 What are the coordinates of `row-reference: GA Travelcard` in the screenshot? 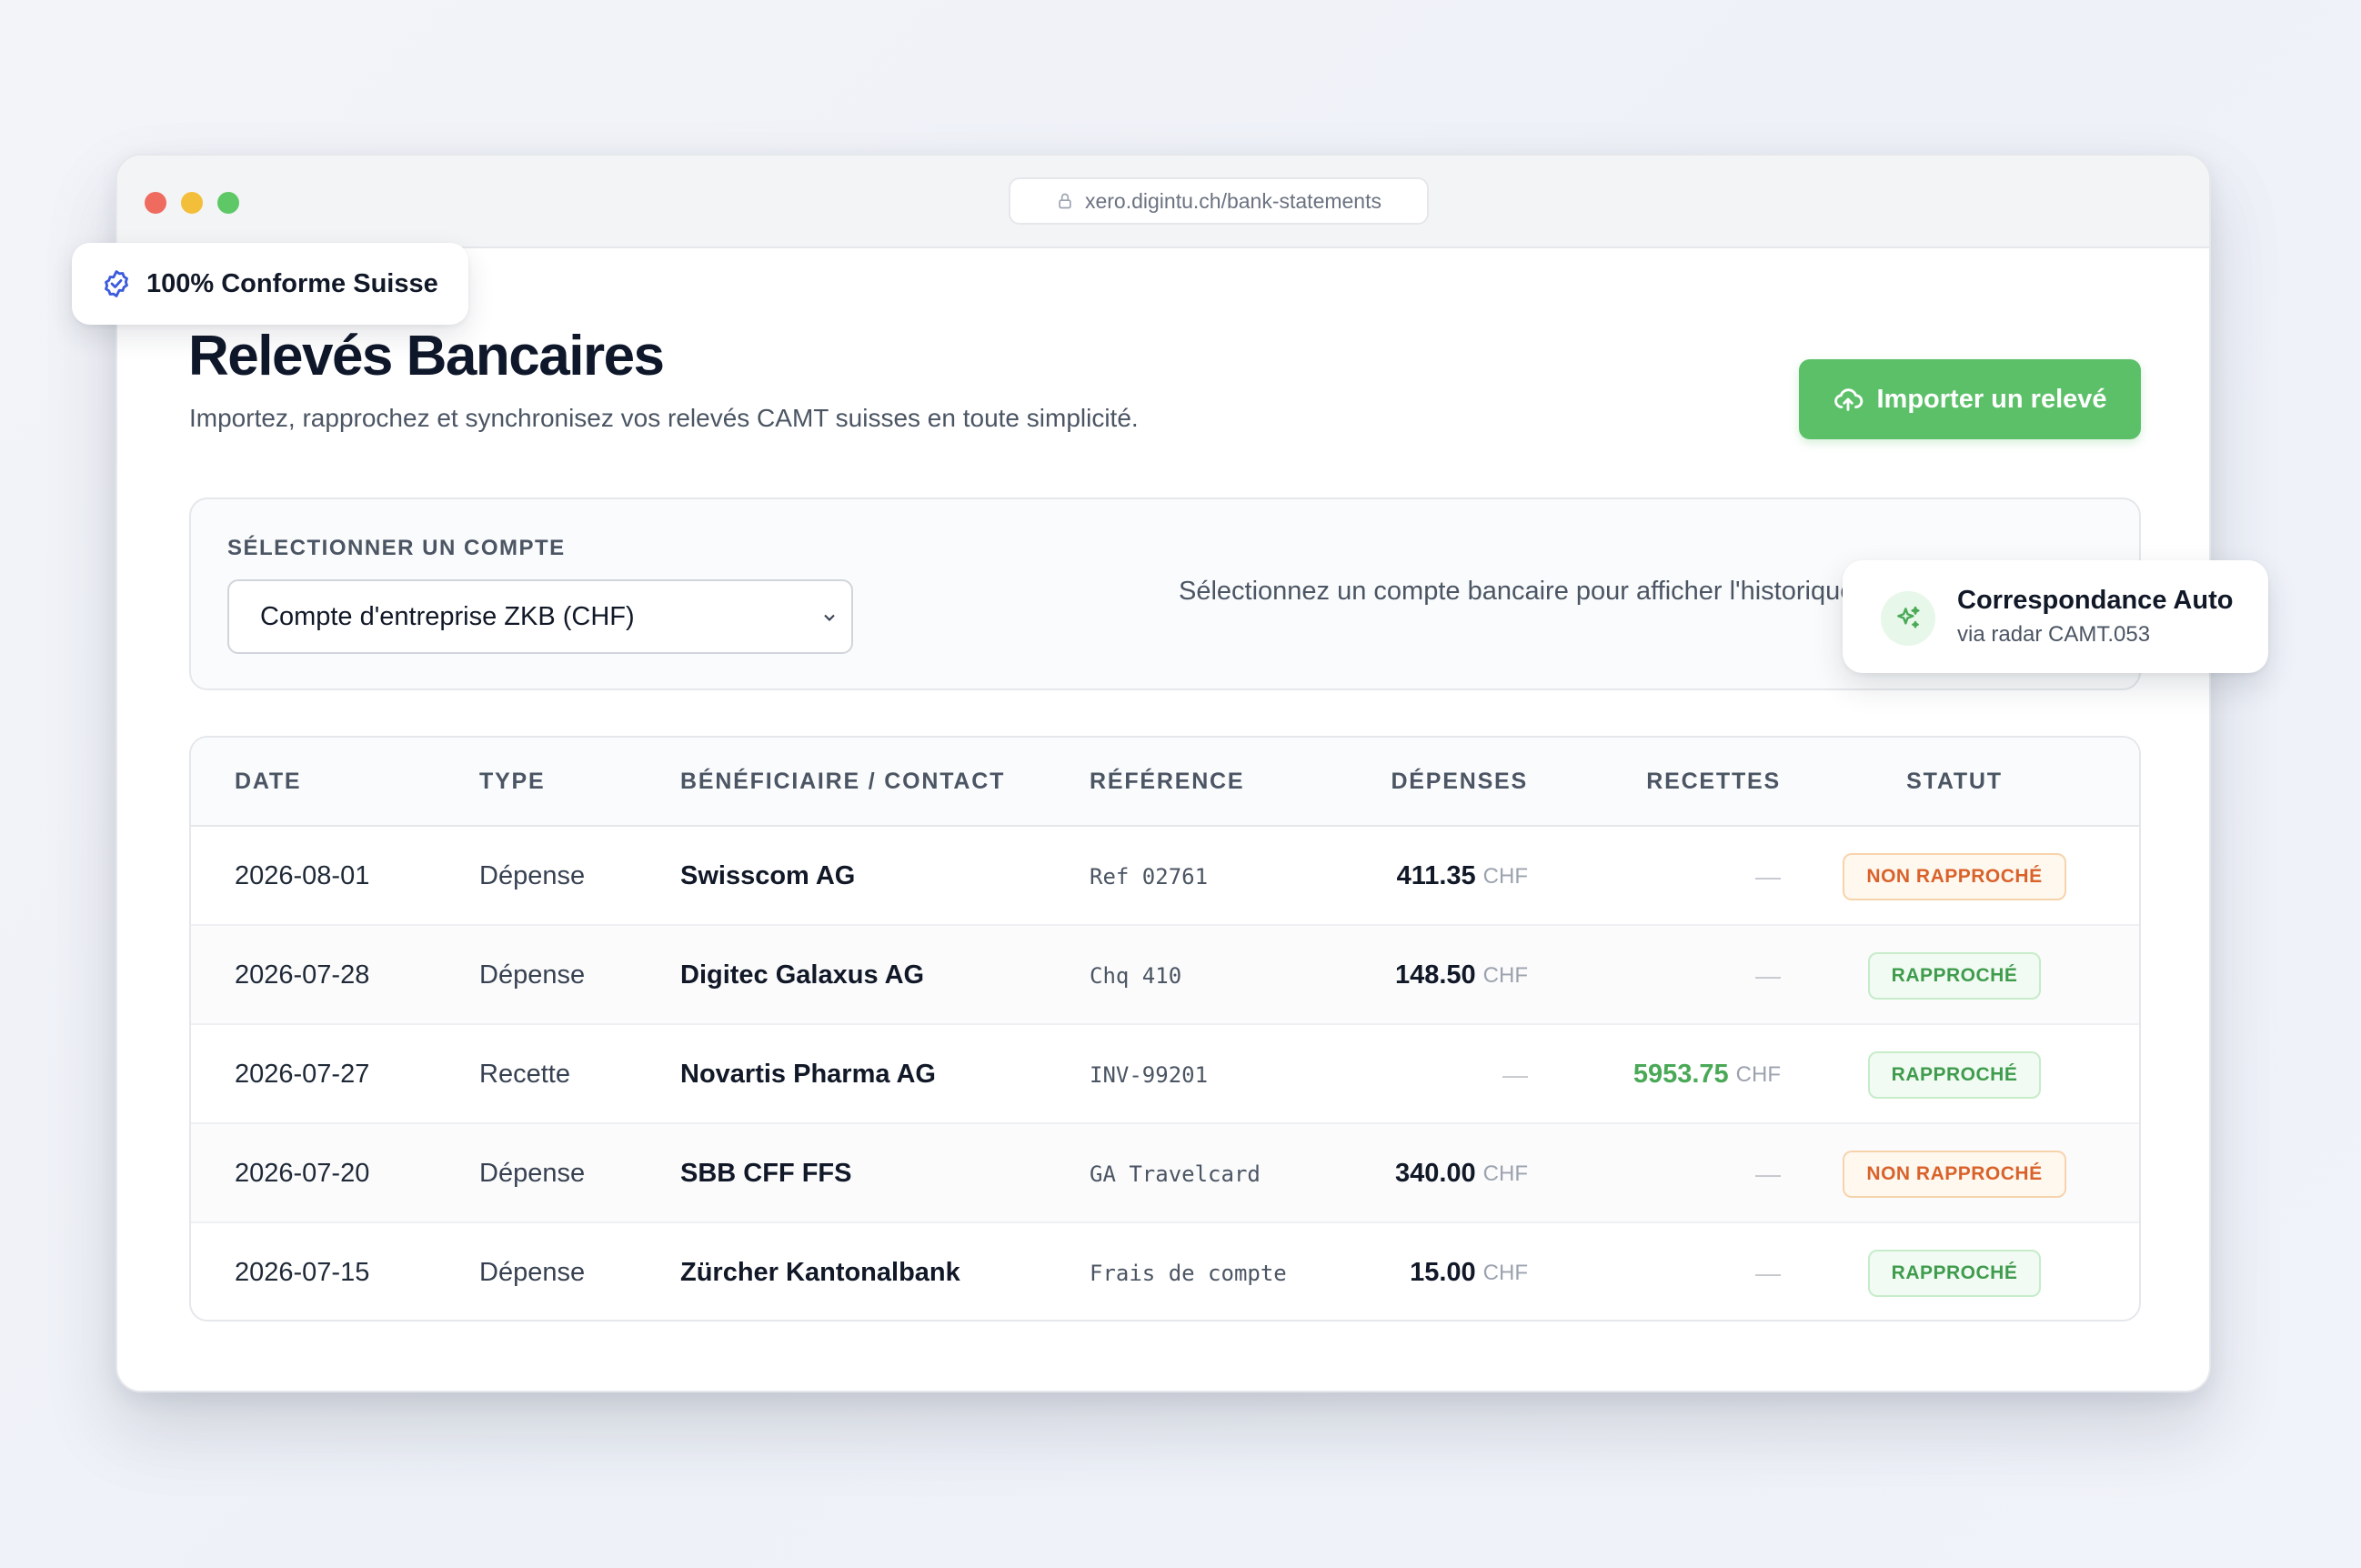 It's located at (1175, 1174).